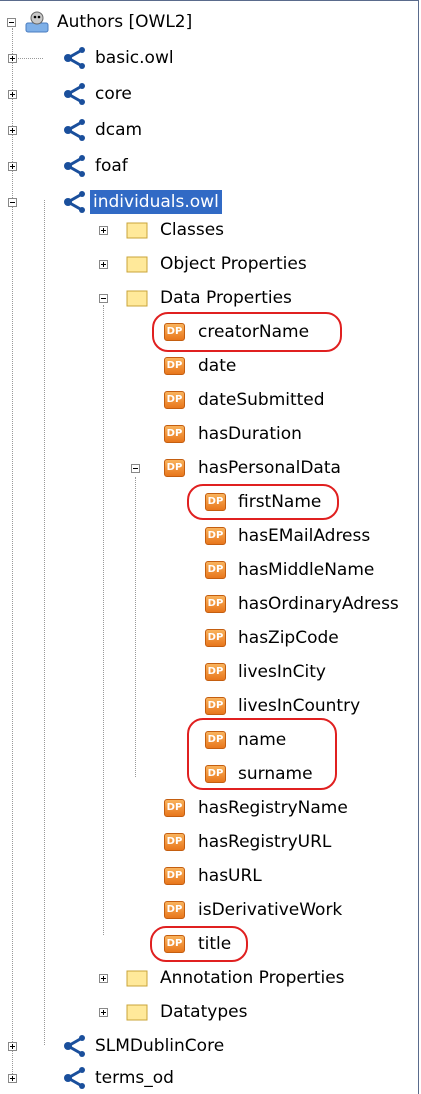 This screenshot has height=1094, width=421. I want to click on tree-item-label: individuals.owl, so click(156, 202).